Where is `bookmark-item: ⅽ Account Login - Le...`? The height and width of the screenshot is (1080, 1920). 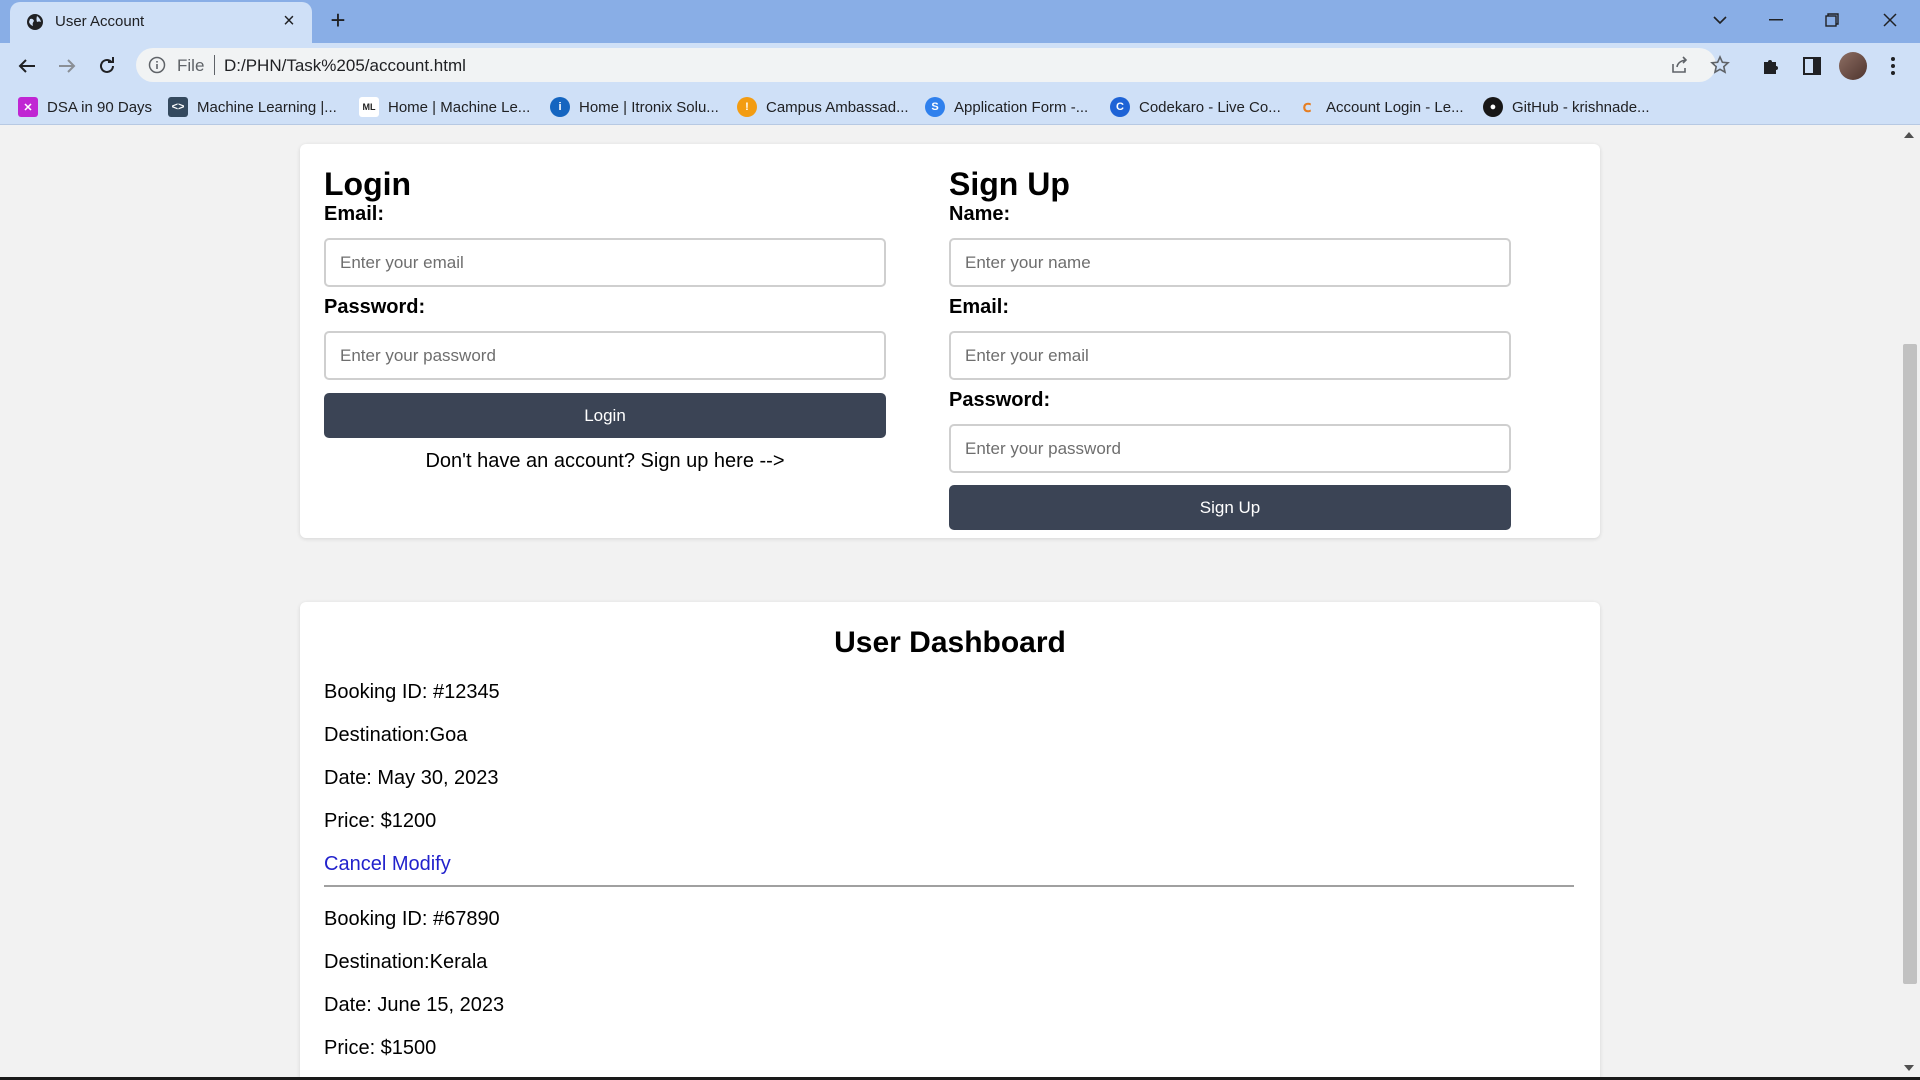
bookmark-item: ⅽ Account Login - Le... is located at coordinates (1380, 107).